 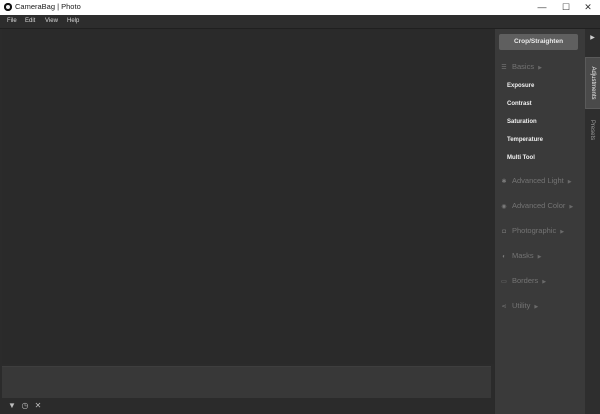 I want to click on section-borders: ▭ Borders ▶, so click(x=522, y=281).